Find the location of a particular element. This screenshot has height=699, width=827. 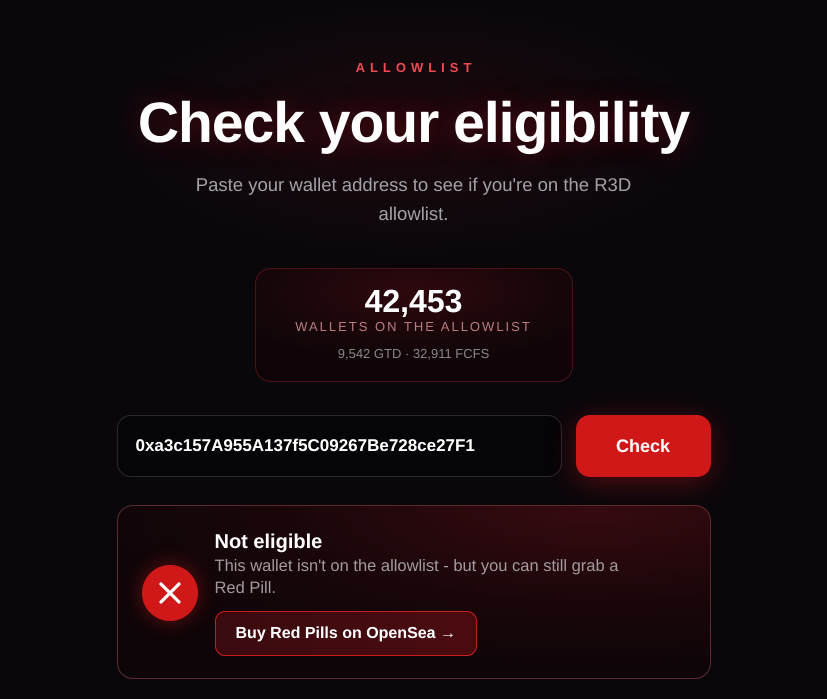

page-title: Check your eligibility is located at coordinates (414, 123).